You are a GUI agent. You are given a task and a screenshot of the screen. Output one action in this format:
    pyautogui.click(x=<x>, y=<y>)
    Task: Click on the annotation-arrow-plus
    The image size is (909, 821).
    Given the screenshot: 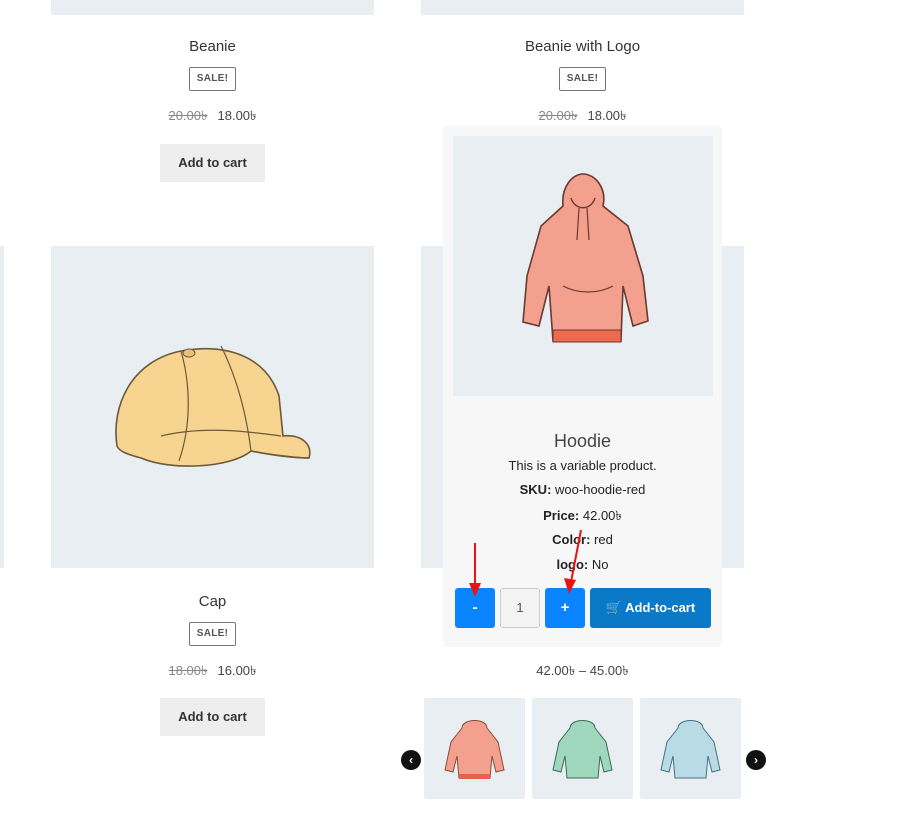 What is the action you would take?
    pyautogui.click(x=573, y=561)
    